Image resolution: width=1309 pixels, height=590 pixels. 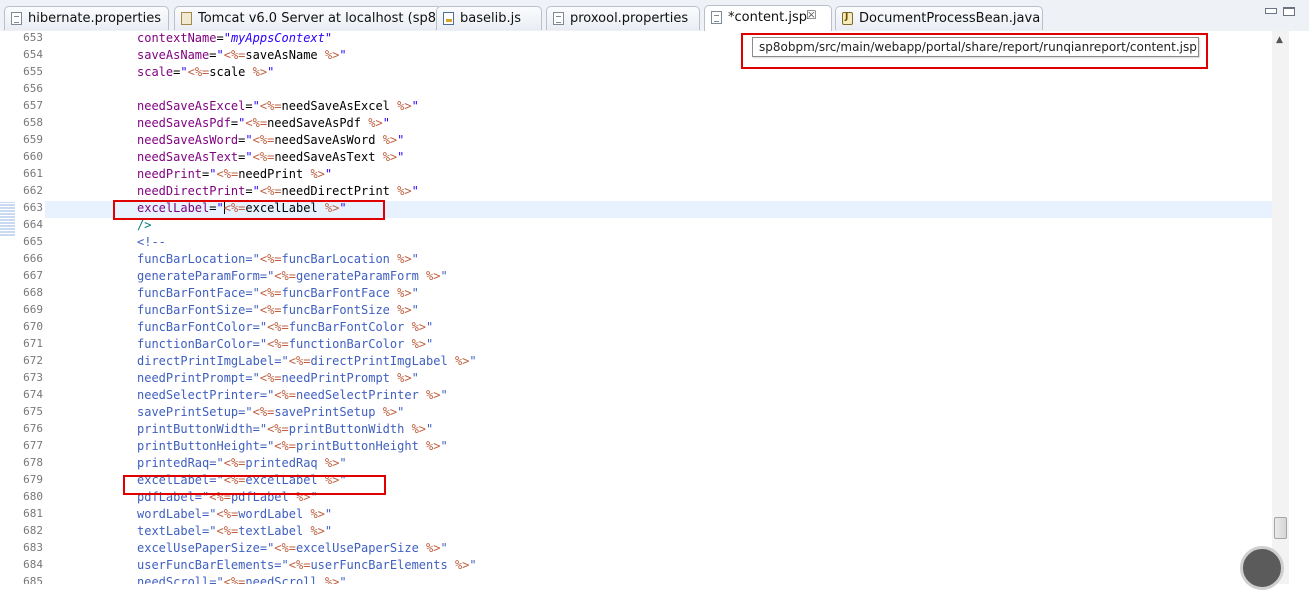 I want to click on line-number: 663, so click(x=33, y=207).